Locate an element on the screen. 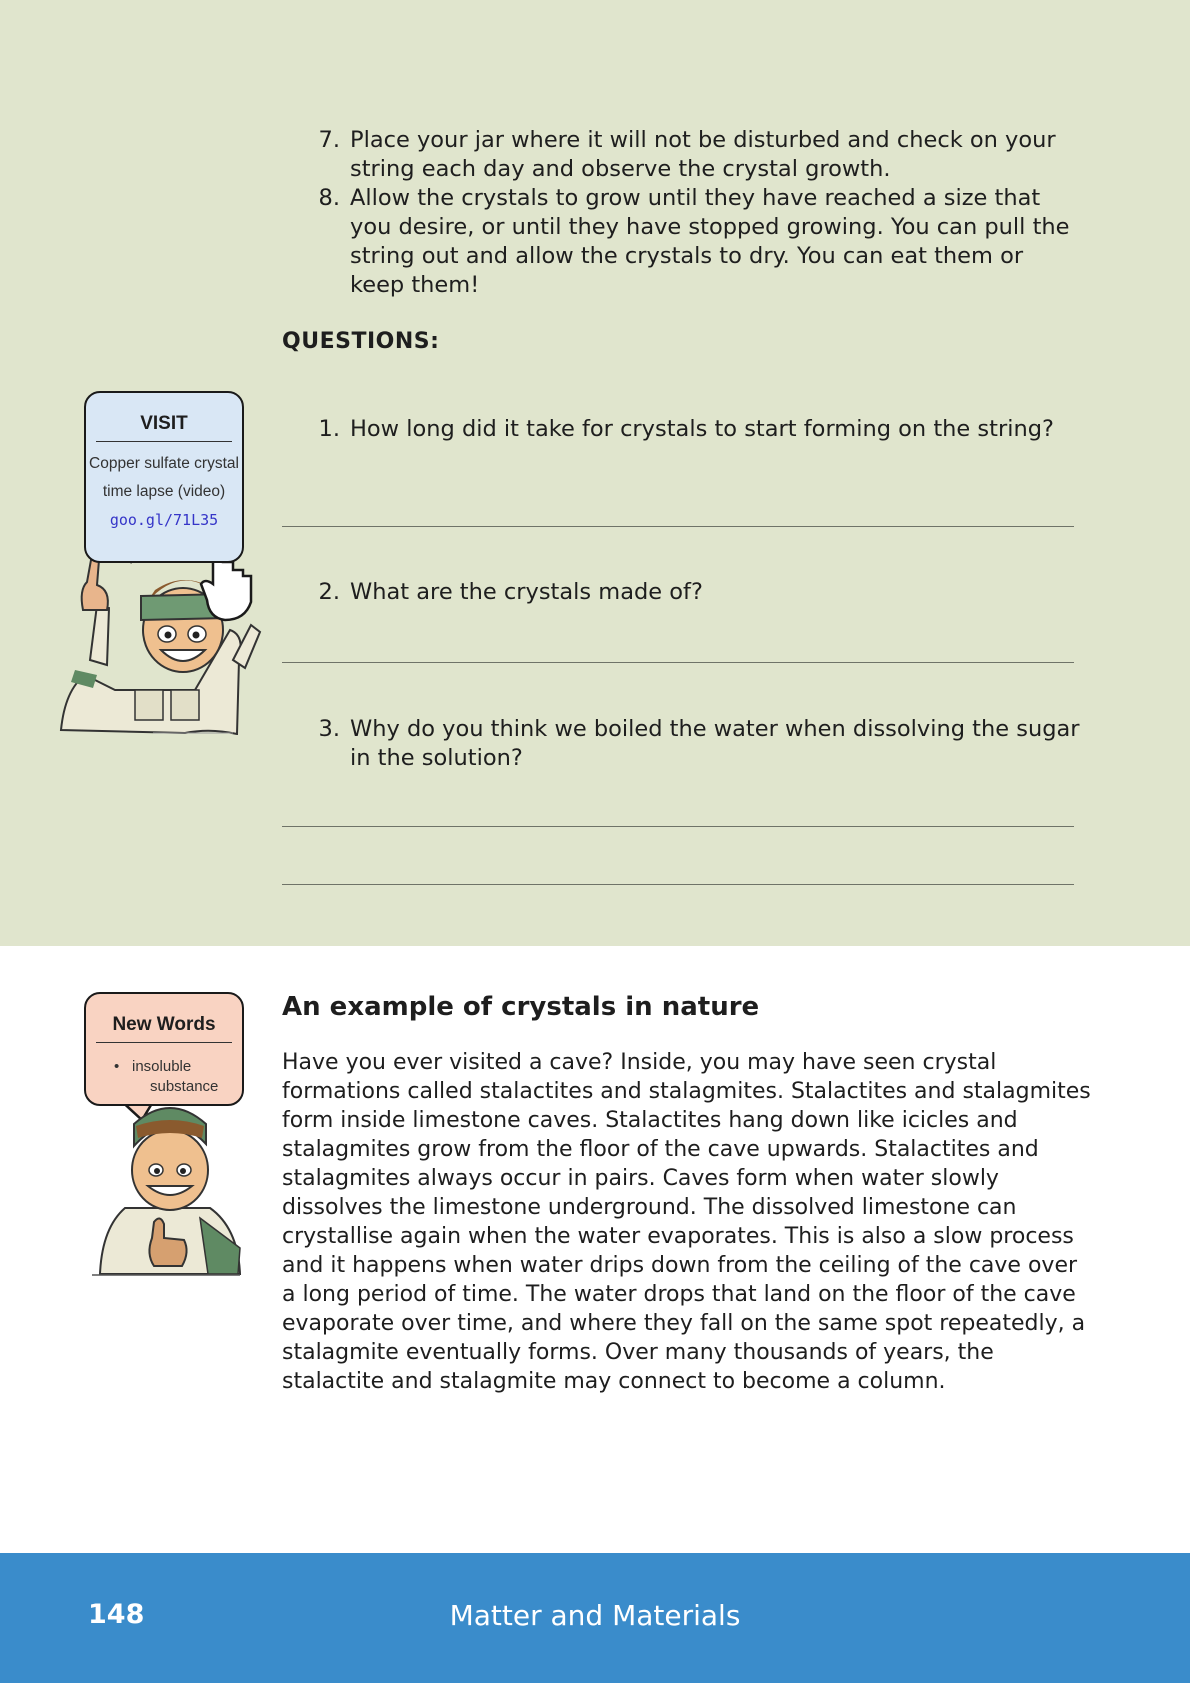  question-item: 2. What are the crystals made of? is located at coordinates (690, 592).